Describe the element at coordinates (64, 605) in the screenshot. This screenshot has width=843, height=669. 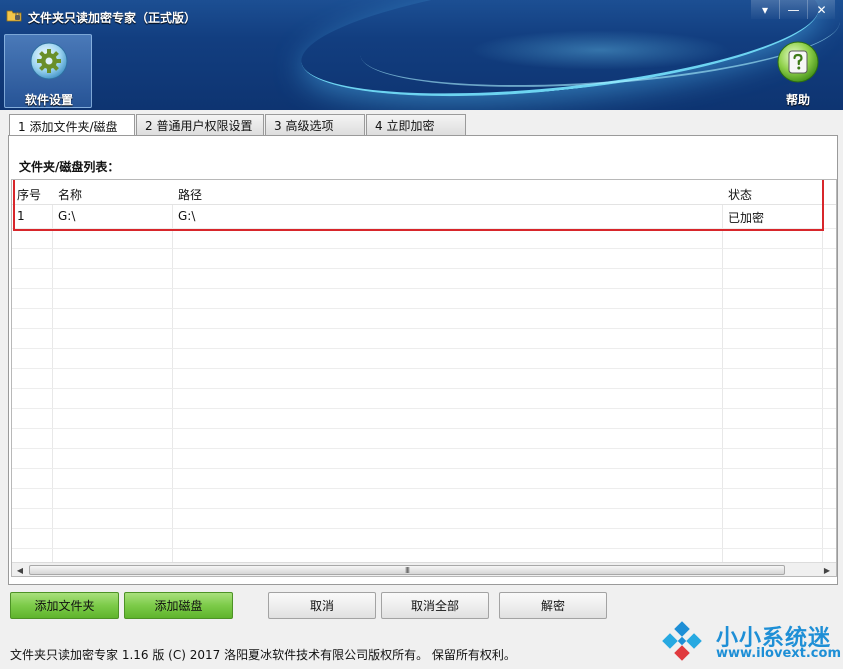
I see `add-folder-button: 添加文件夹` at that location.